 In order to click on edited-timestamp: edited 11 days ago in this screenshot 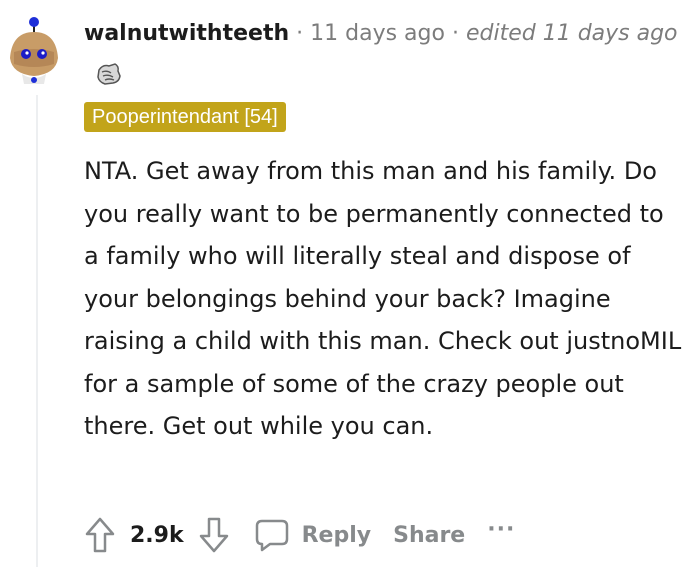, I will do `click(571, 33)`.